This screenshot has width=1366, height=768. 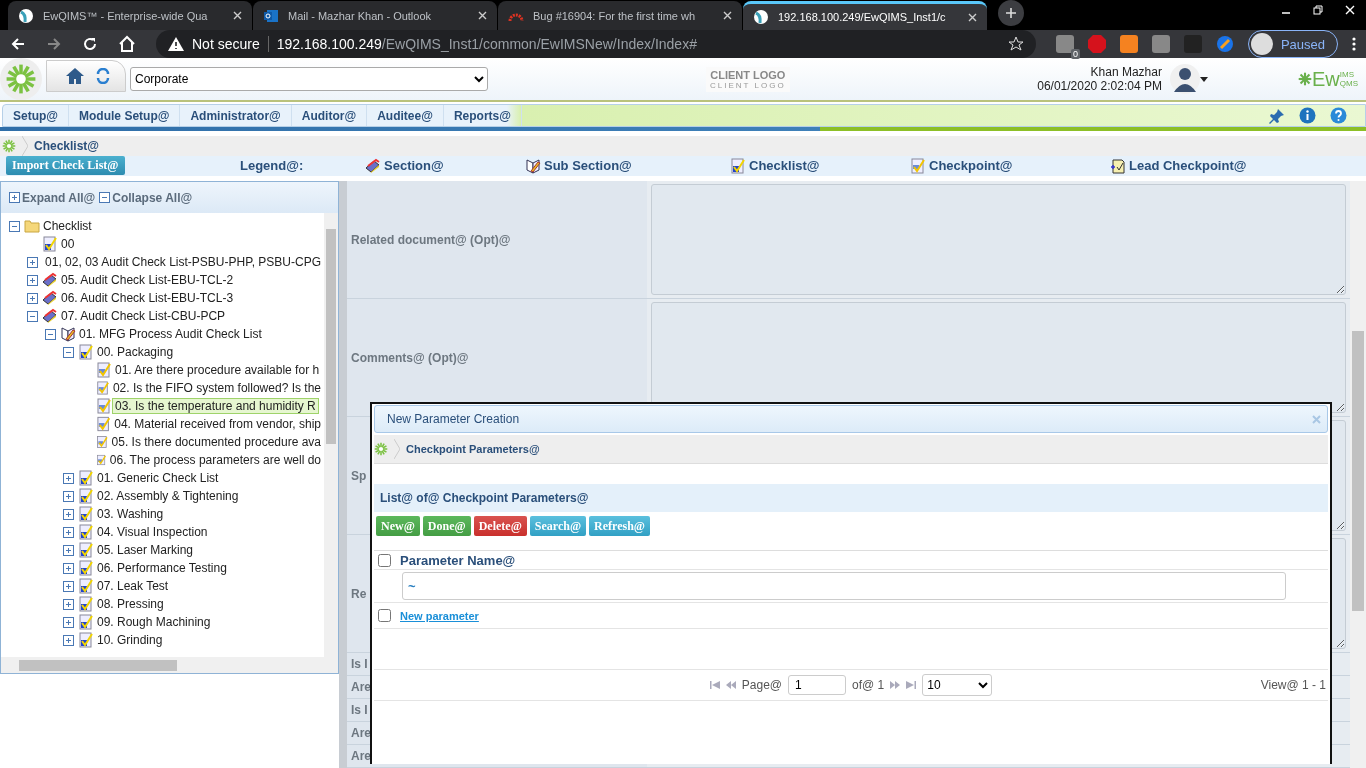 I want to click on starburst-logo-icon, so click(x=9, y=145).